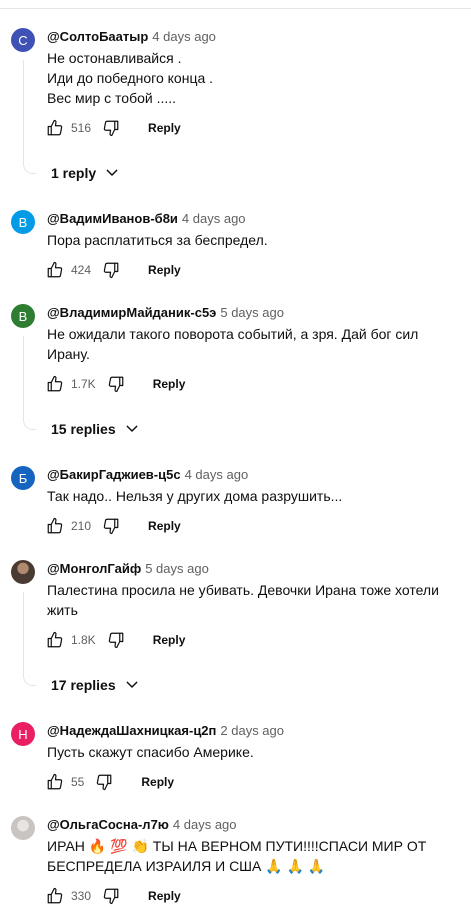  I want to click on comment-actions: 1.7K Reply, so click(115, 384).